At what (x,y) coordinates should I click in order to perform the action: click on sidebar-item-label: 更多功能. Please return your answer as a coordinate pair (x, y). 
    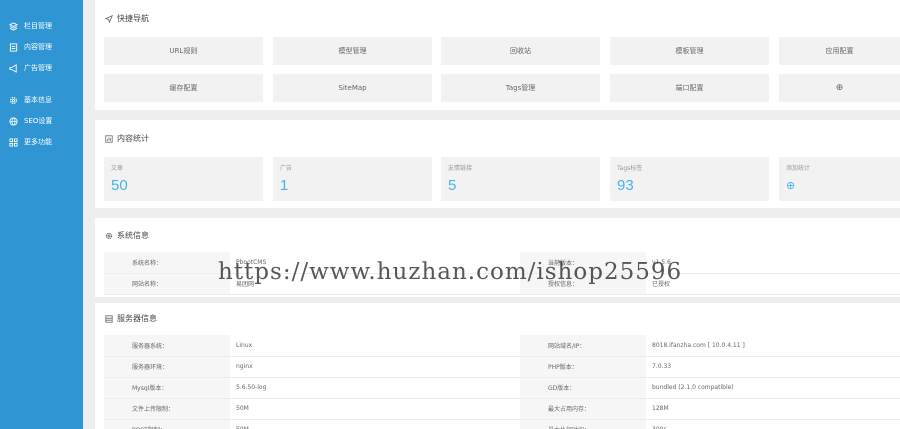
    Looking at the image, I should click on (38, 142).